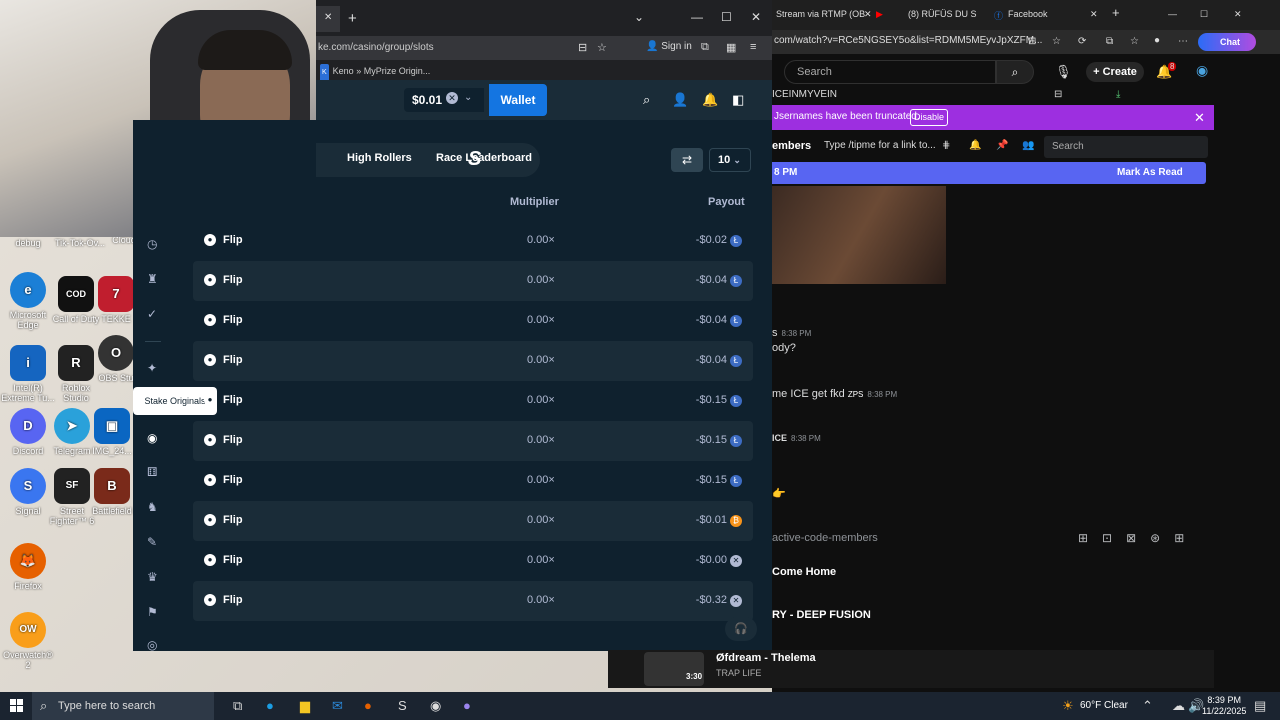 Image resolution: width=1280 pixels, height=720 pixels. I want to click on slots-icon: ⚅, so click(152, 472).